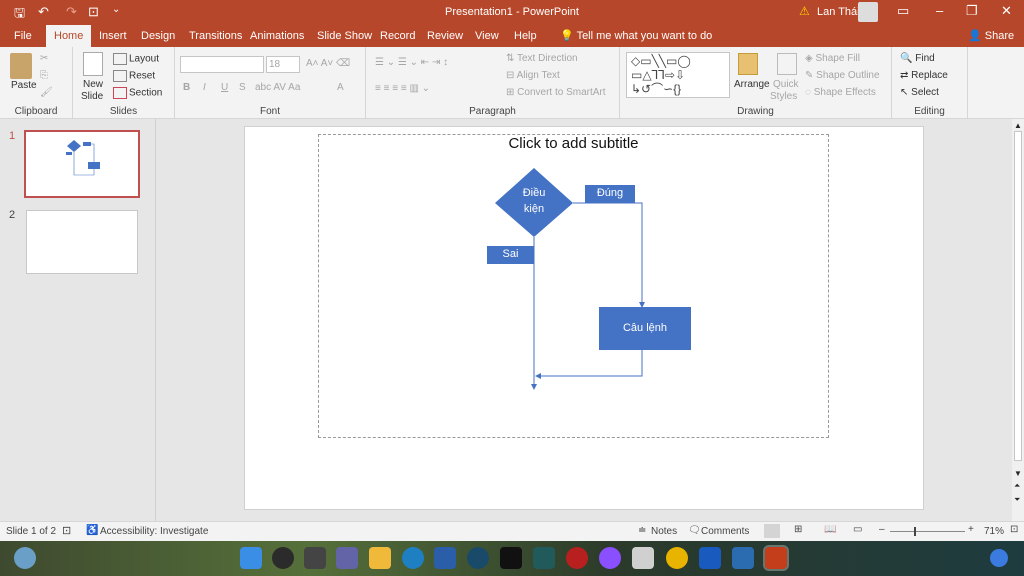 The image size is (1024, 576). I want to click on scroll-up-icon: ▲, so click(1018, 125).